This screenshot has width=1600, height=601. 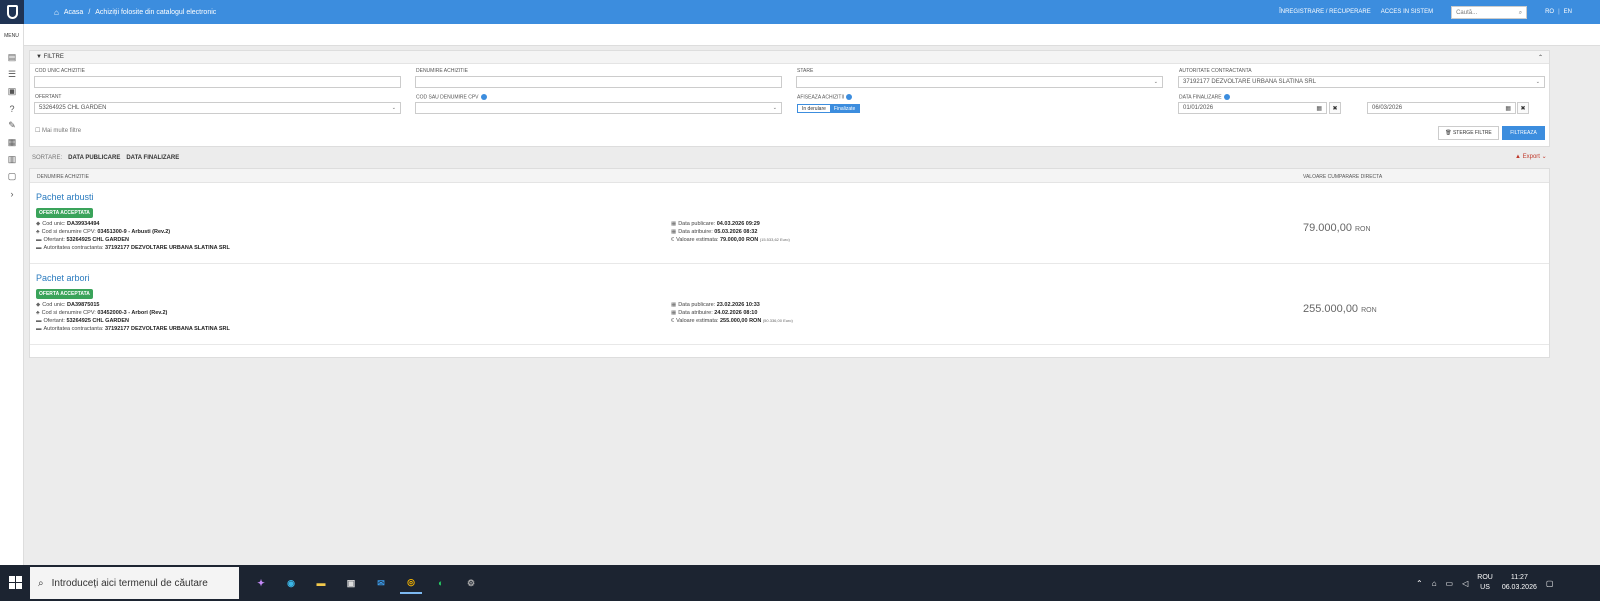 I want to click on export-button: ▲ Export ⌄, so click(x=1531, y=156).